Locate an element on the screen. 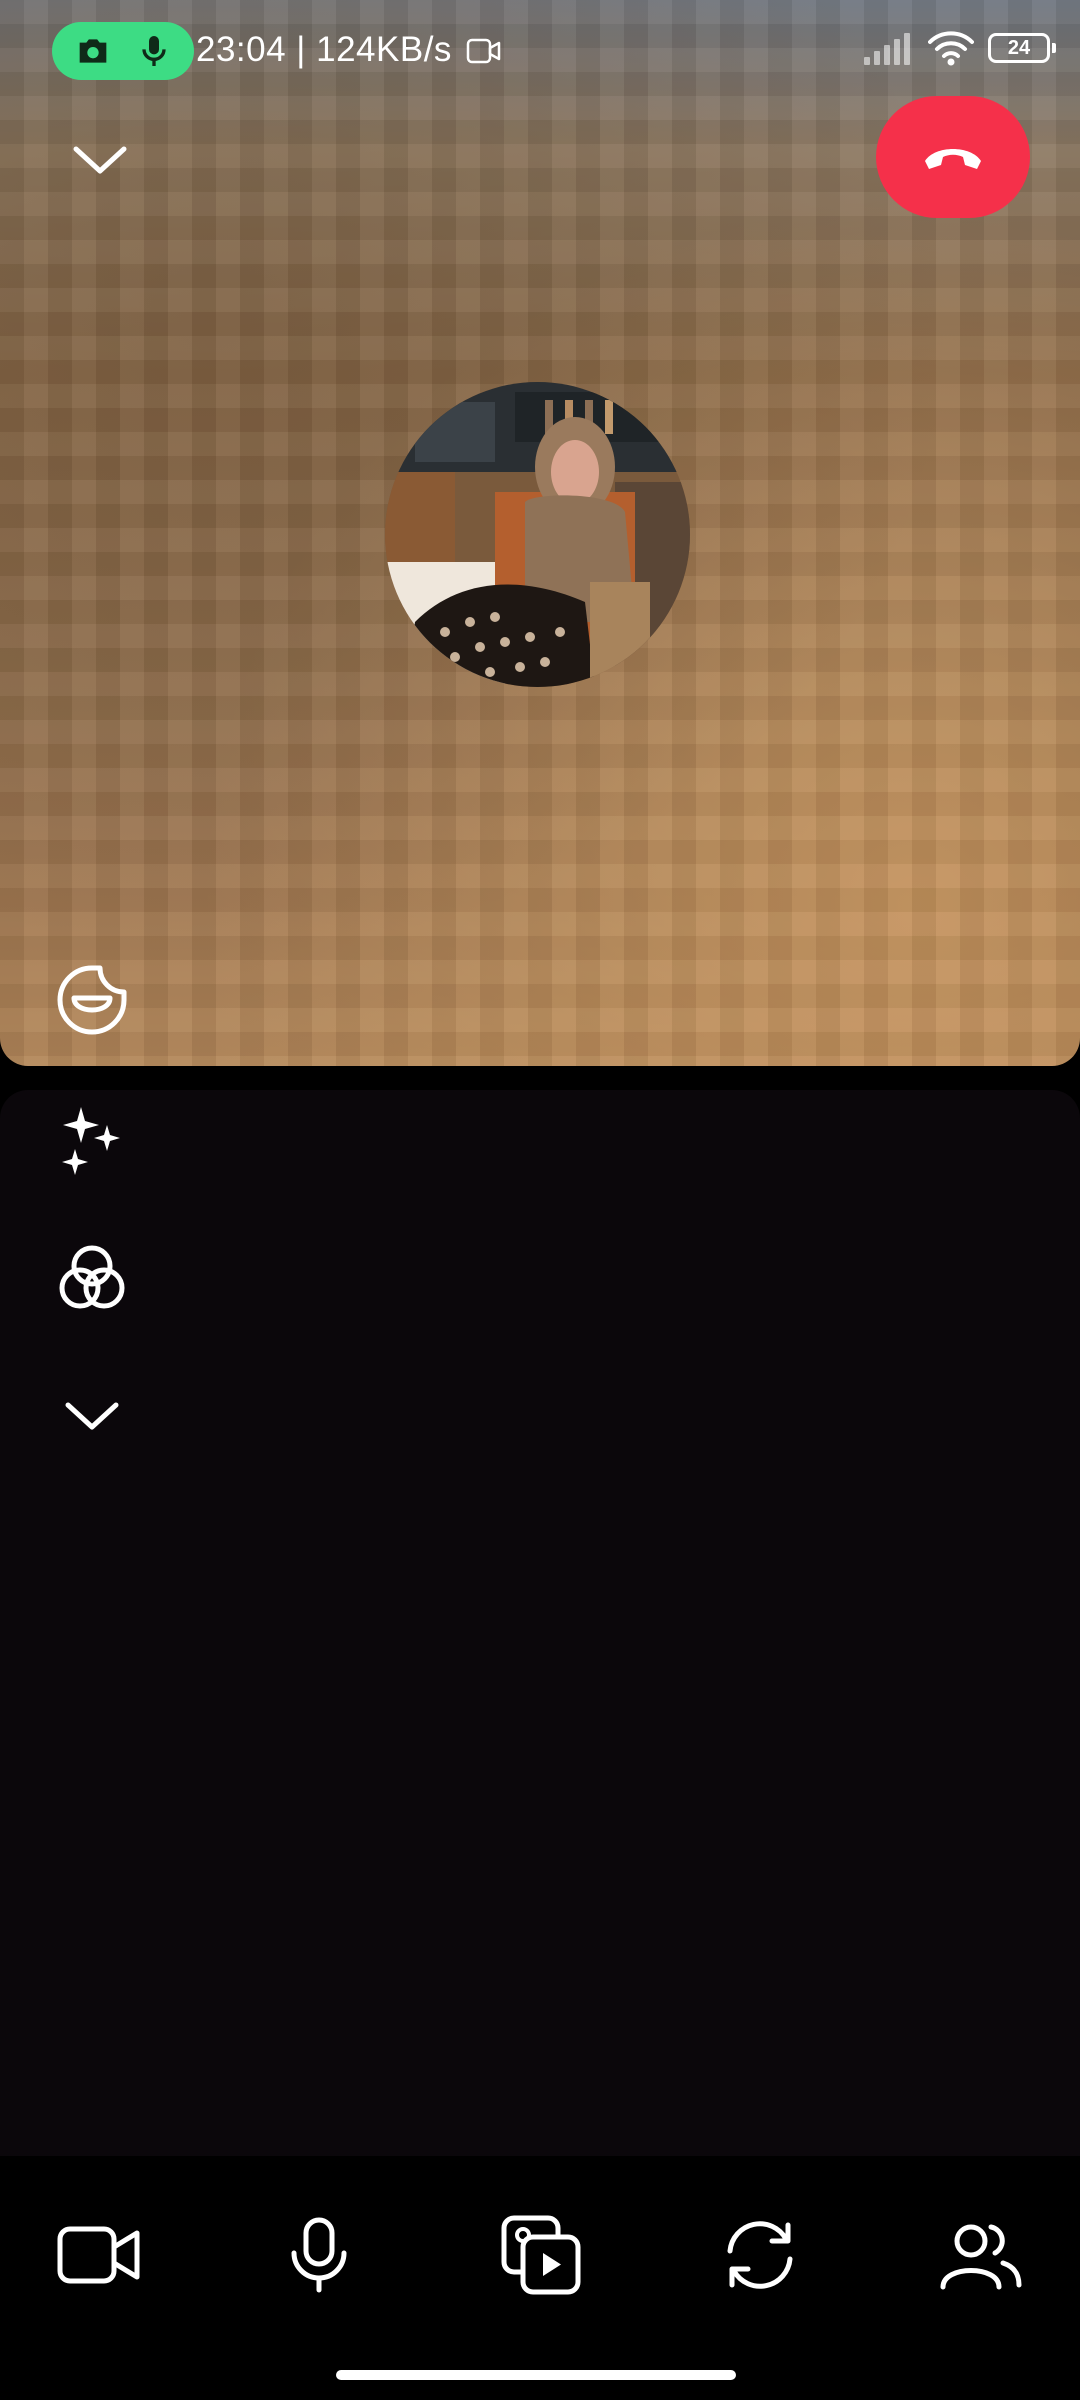 The image size is (1080, 2400). sticker-emoji-icon is located at coordinates (92, 1000).